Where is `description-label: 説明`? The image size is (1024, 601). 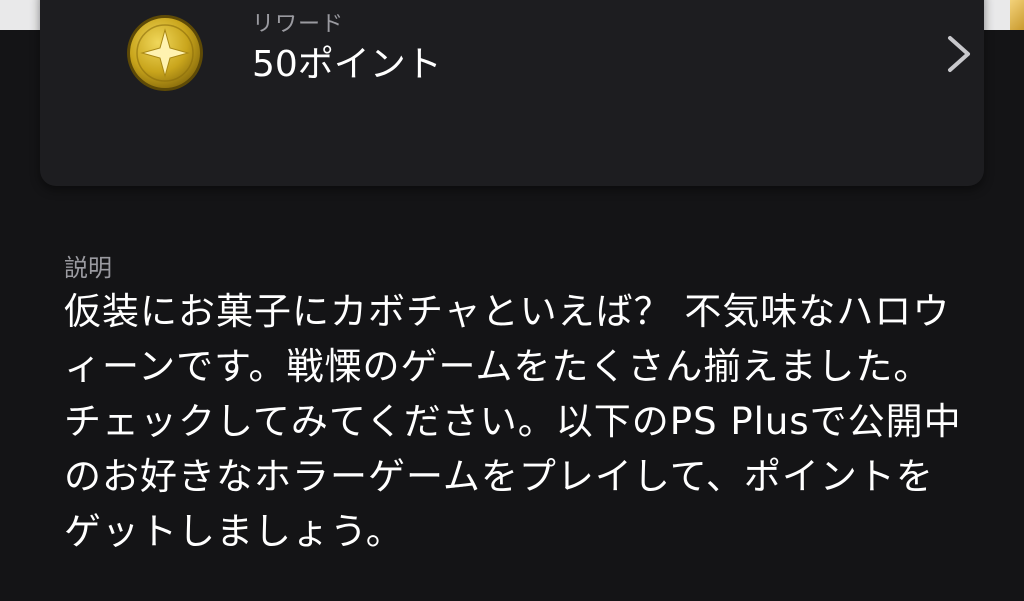 description-label: 説明 is located at coordinates (88, 268).